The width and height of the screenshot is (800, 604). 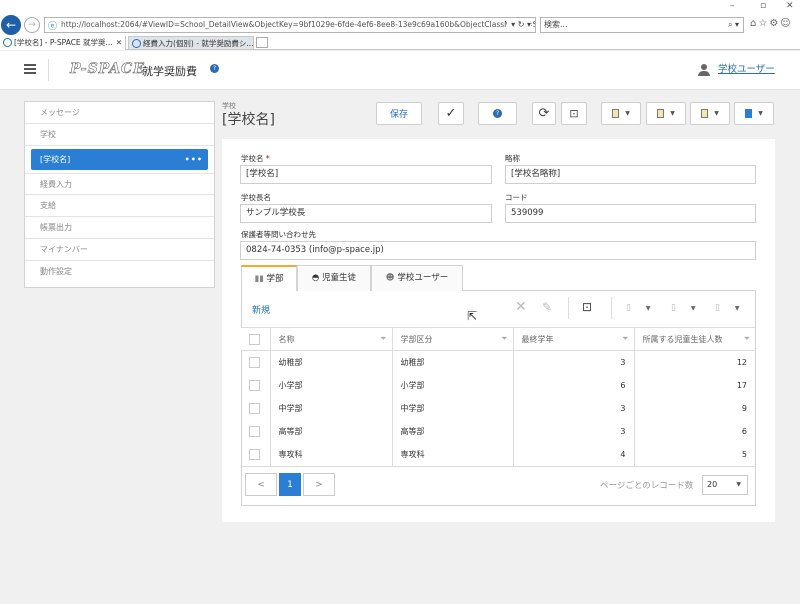 What do you see at coordinates (317, 278) in the screenshot?
I see `student-icon: ◓` at bounding box center [317, 278].